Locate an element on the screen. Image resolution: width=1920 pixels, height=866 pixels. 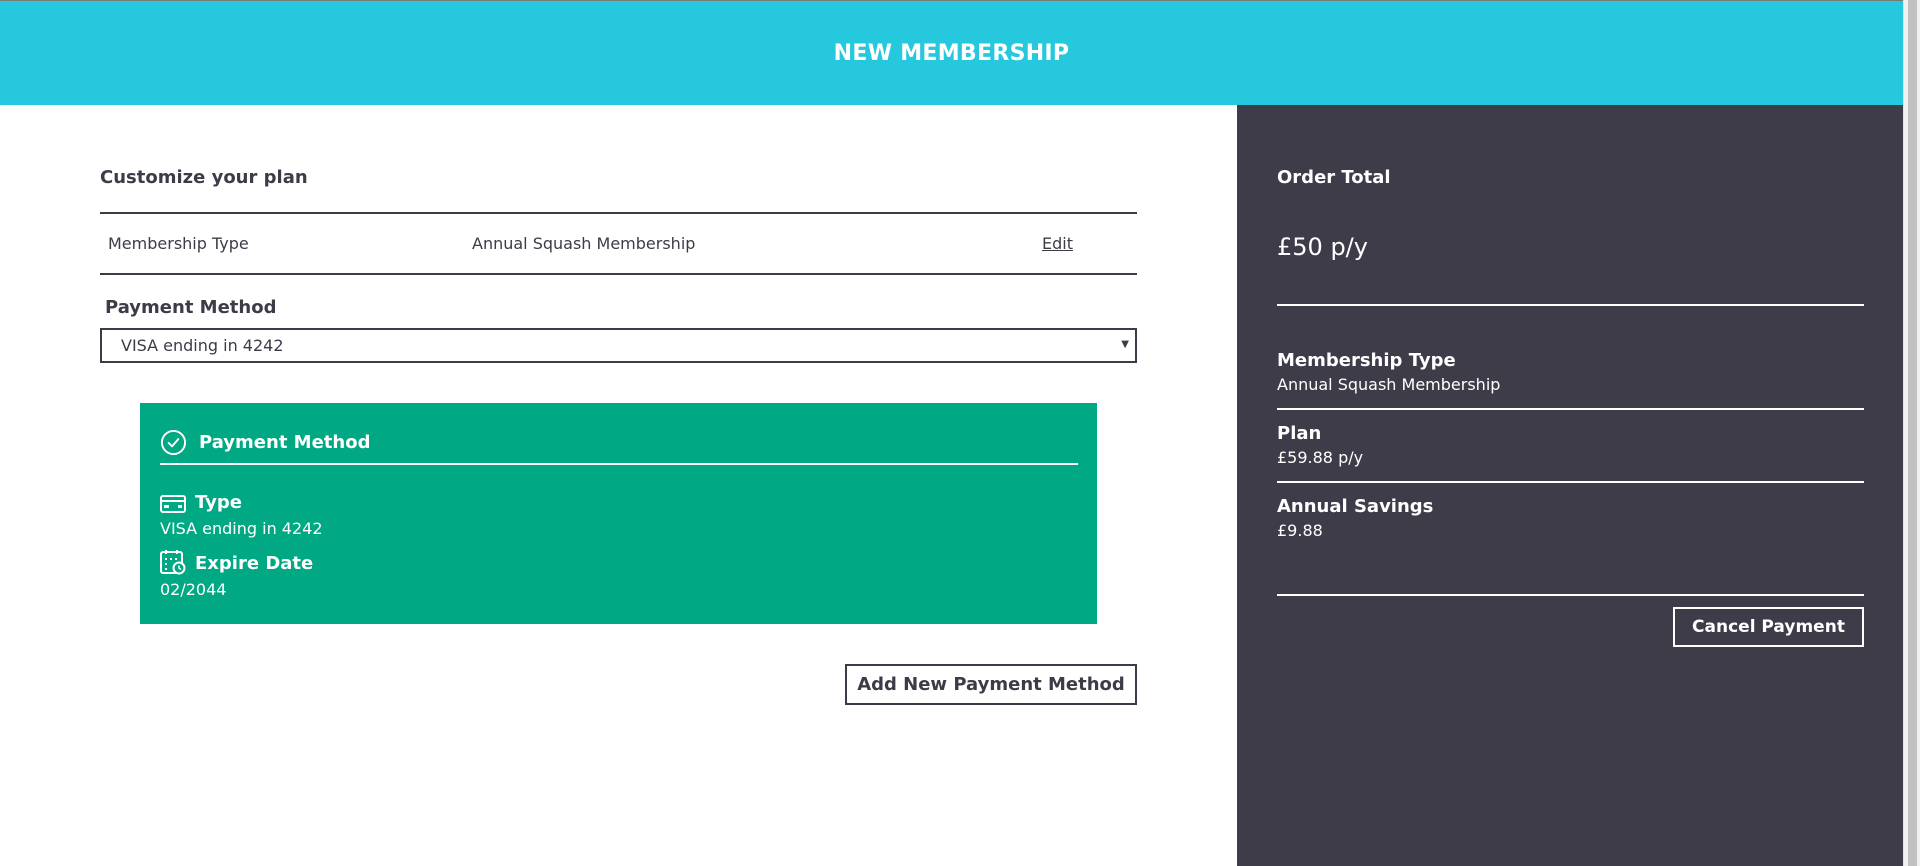
check-circle-icon is located at coordinates (173, 442).